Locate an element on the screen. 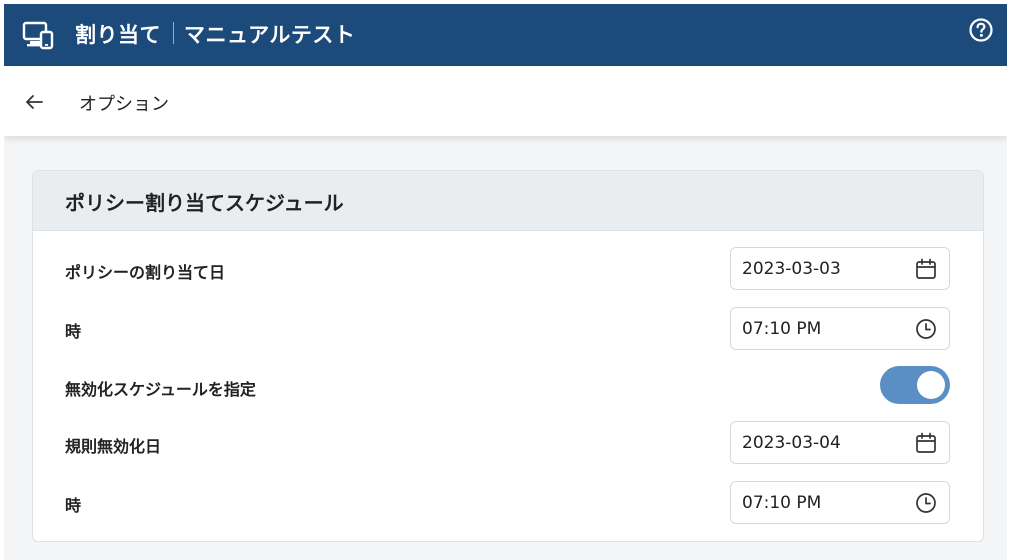 The width and height of the screenshot is (1011, 560). disable-time-field: 07:10 PM is located at coordinates (840, 502).